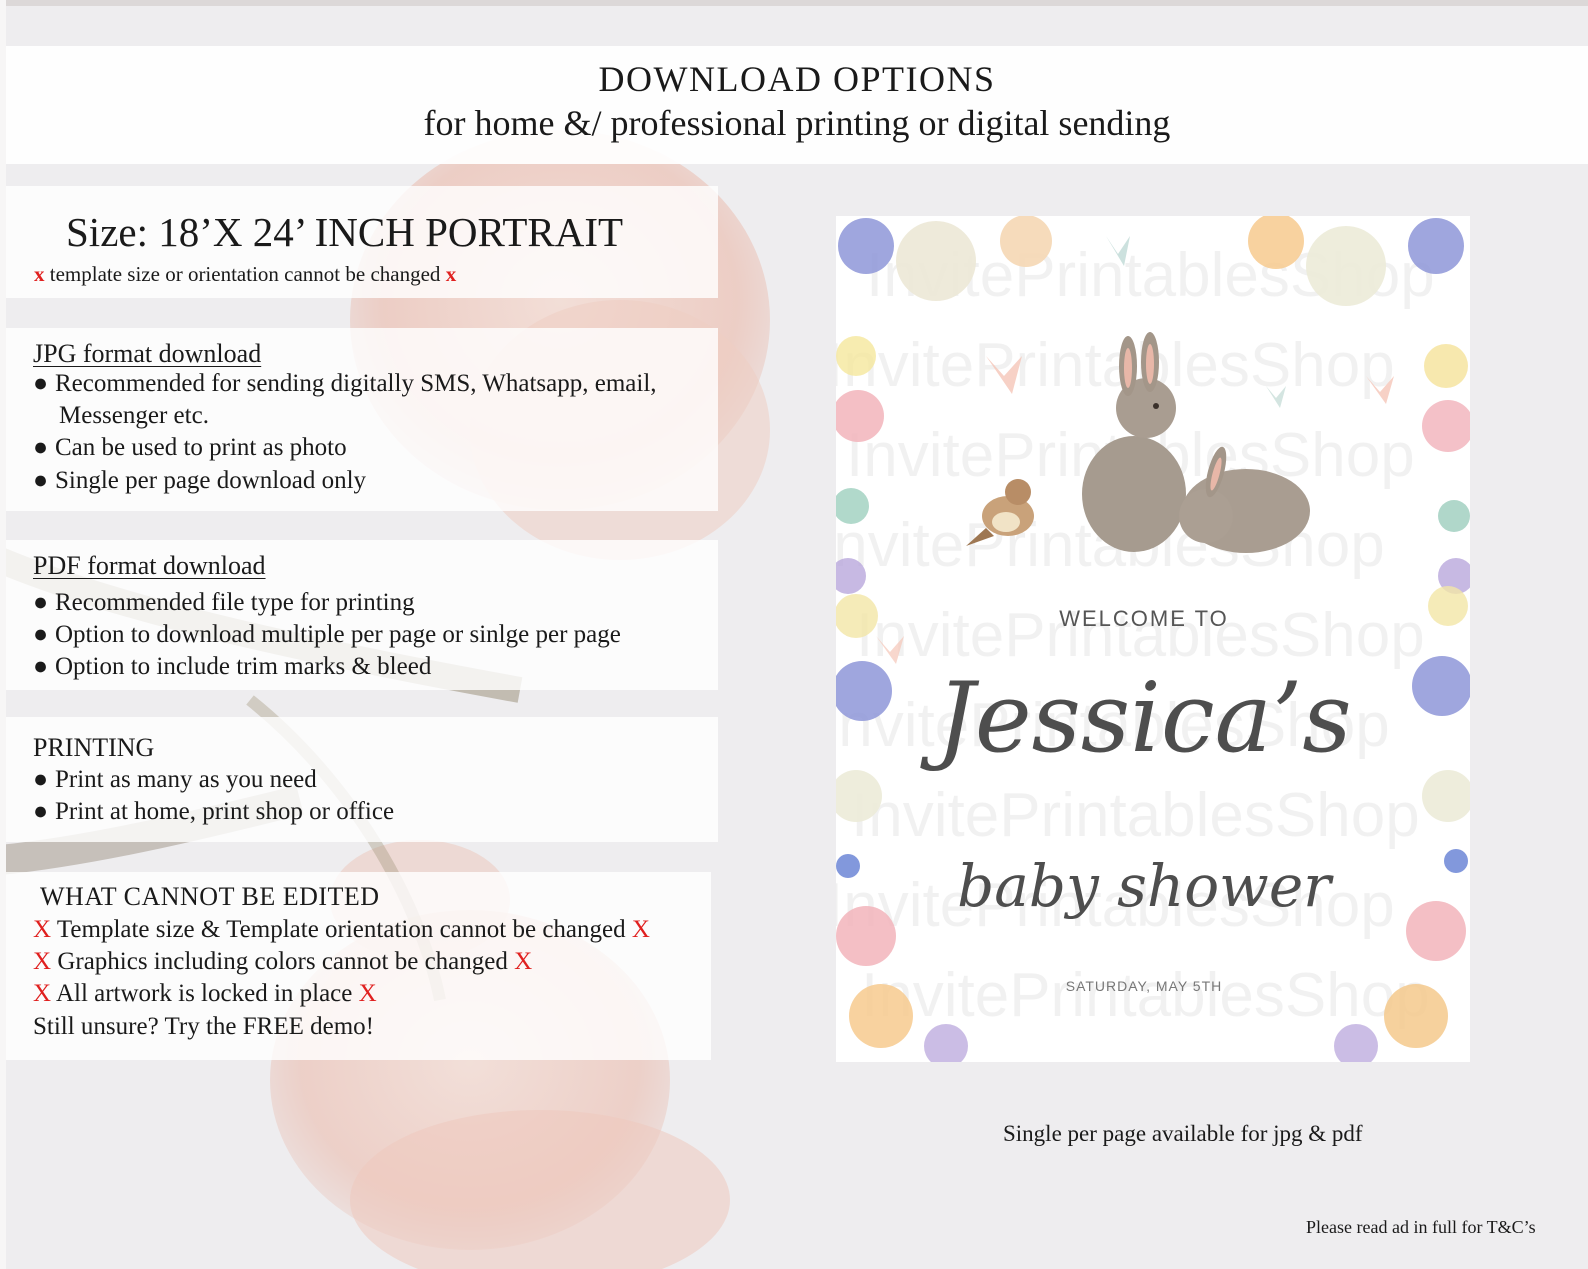 This screenshot has width=1588, height=1269. What do you see at coordinates (210, 896) in the screenshot?
I see `cannot-edit-title: WHAT CANNOT BE EDITED` at bounding box center [210, 896].